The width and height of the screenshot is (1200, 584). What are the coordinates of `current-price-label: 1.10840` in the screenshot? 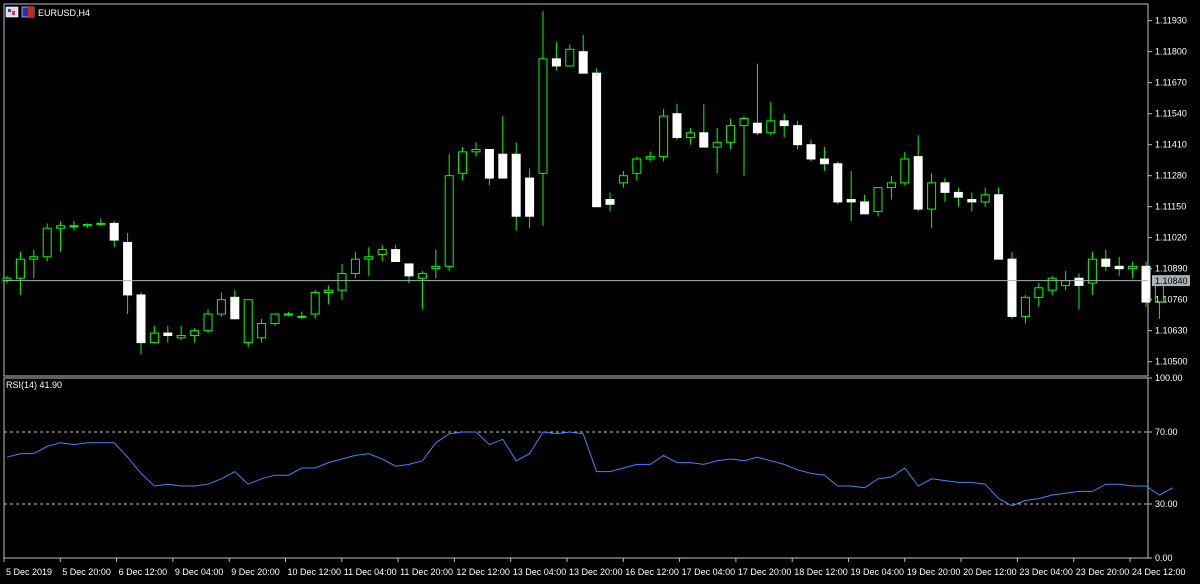 It's located at (1171, 281).